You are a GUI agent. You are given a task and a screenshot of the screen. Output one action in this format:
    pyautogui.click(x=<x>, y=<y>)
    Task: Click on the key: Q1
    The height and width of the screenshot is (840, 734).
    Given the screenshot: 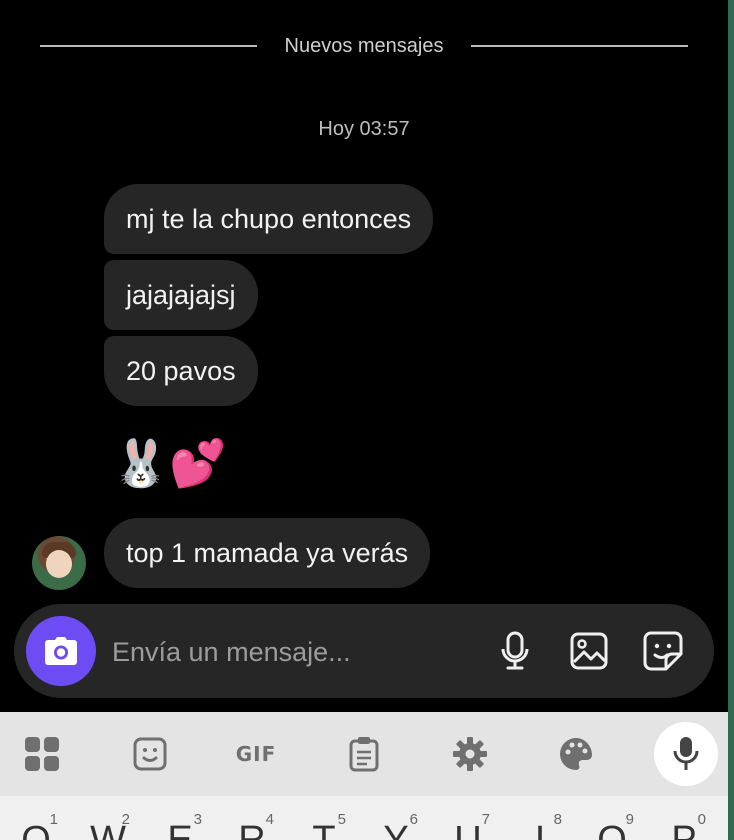 What is the action you would take?
    pyautogui.click(x=36, y=826)
    